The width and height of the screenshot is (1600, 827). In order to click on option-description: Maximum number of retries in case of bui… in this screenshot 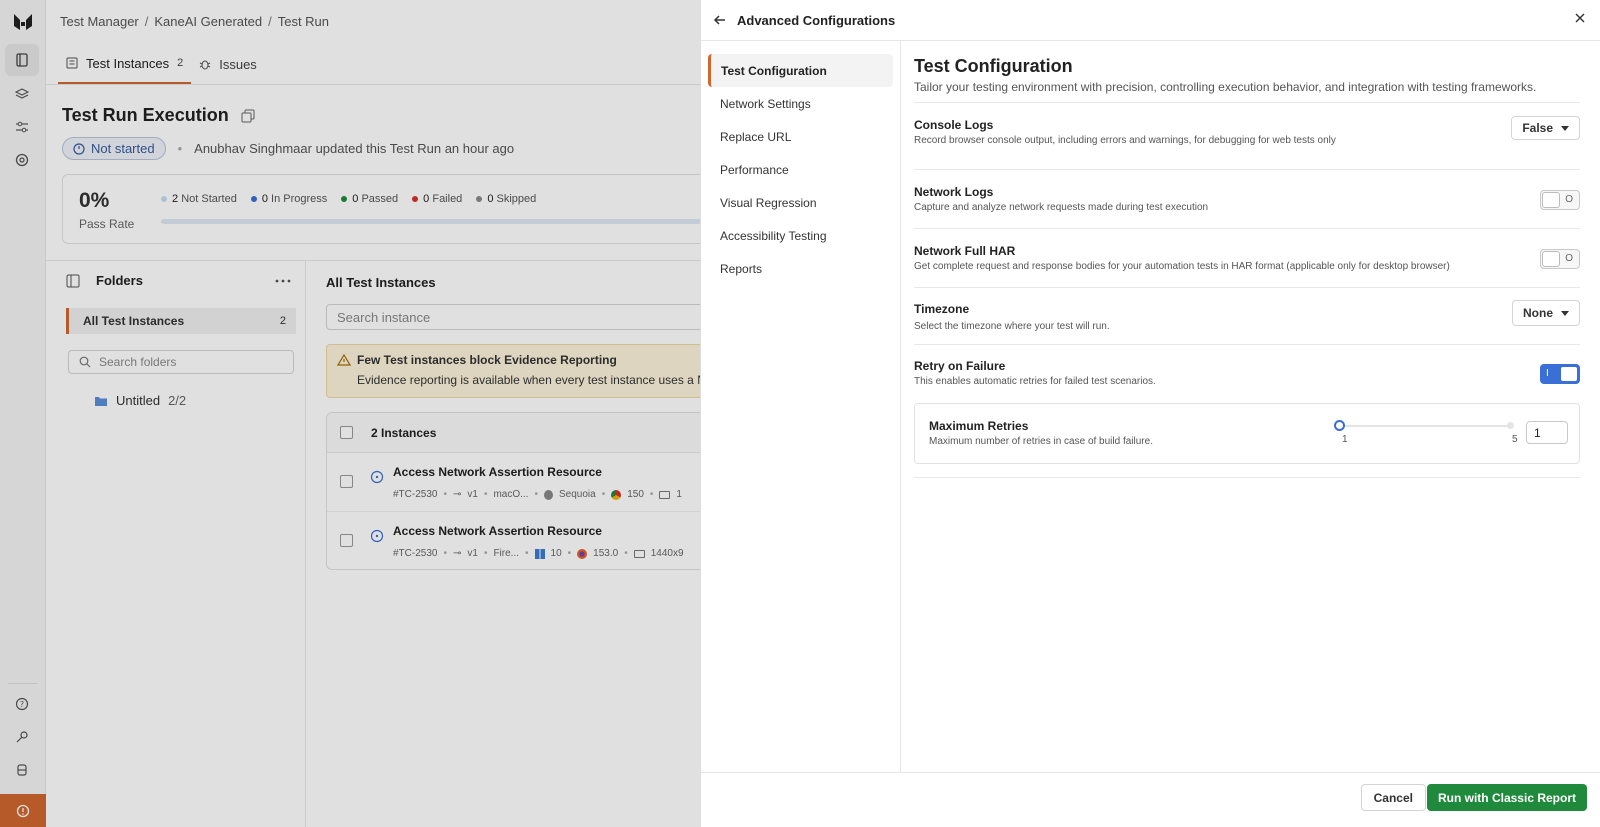, I will do `click(1041, 441)`.